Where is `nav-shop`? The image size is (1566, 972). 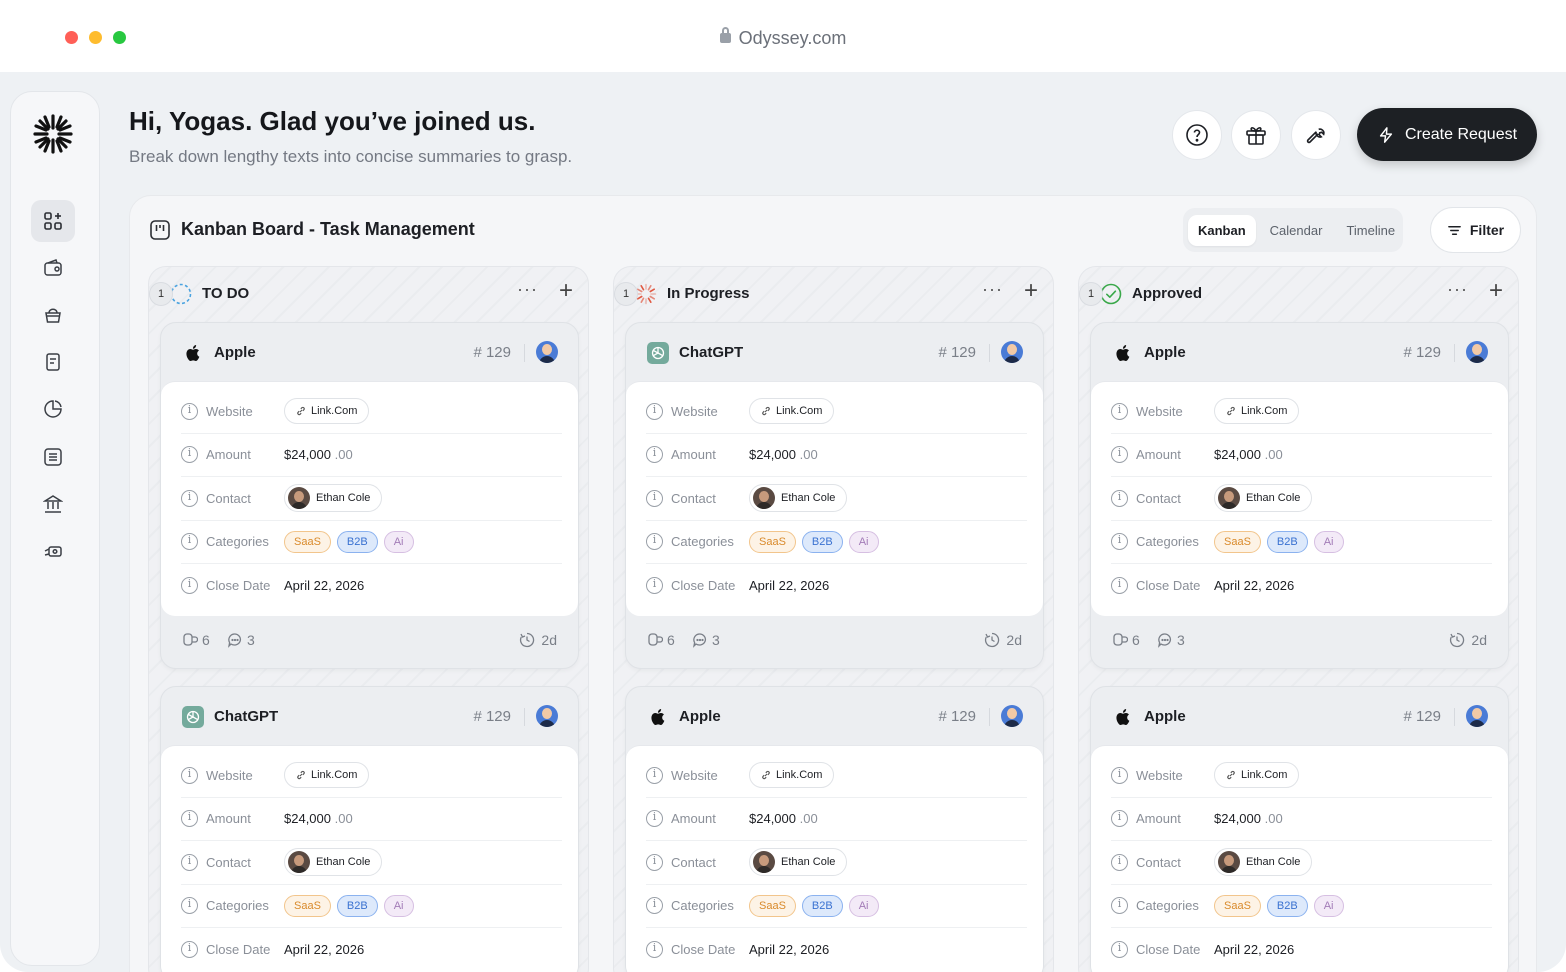
nav-shop is located at coordinates (53, 315).